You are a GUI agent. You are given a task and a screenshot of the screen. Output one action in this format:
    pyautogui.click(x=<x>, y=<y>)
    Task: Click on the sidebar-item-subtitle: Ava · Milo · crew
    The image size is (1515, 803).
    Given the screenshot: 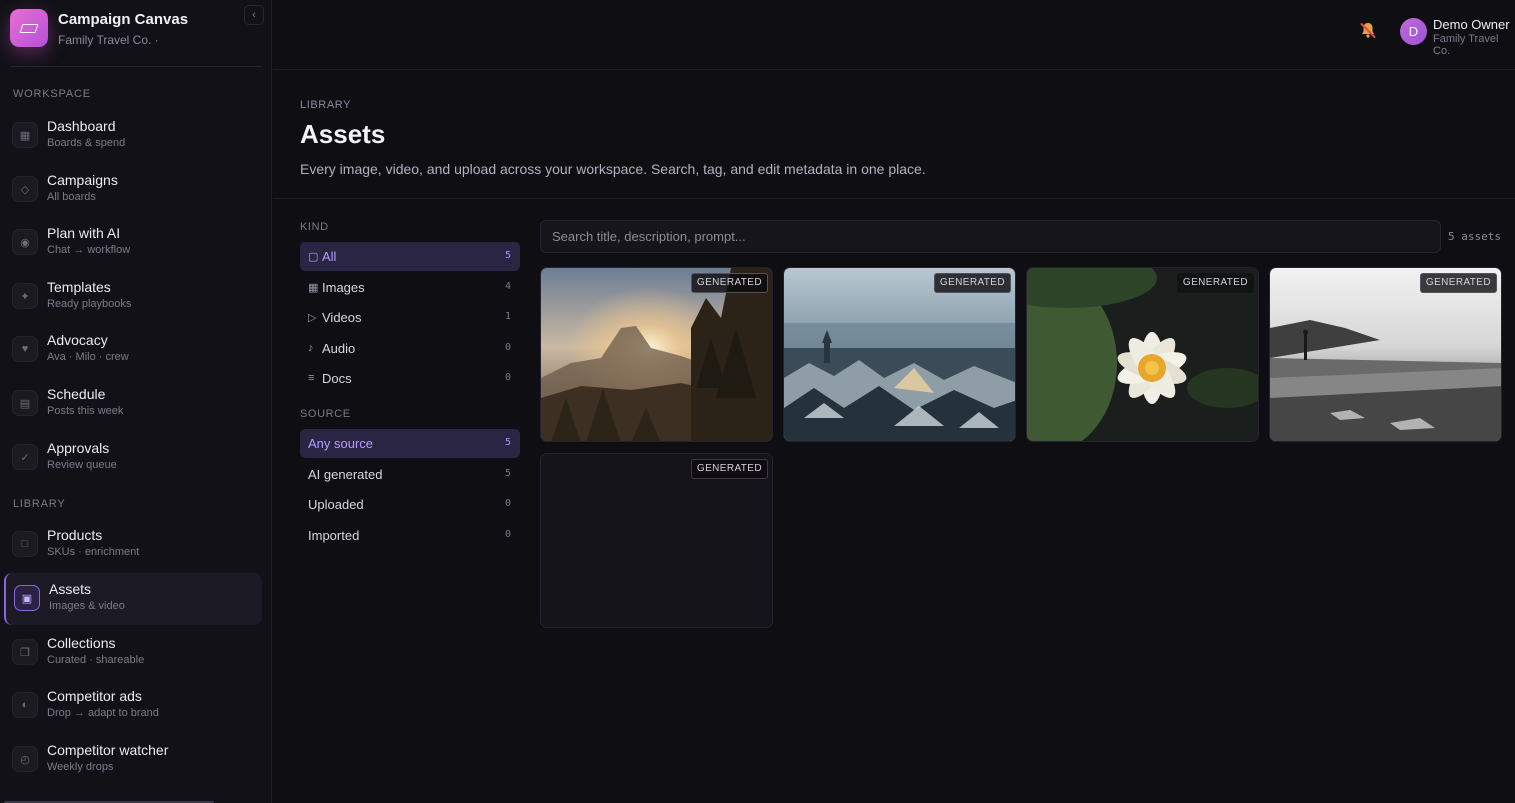 What is the action you would take?
    pyautogui.click(x=88, y=357)
    